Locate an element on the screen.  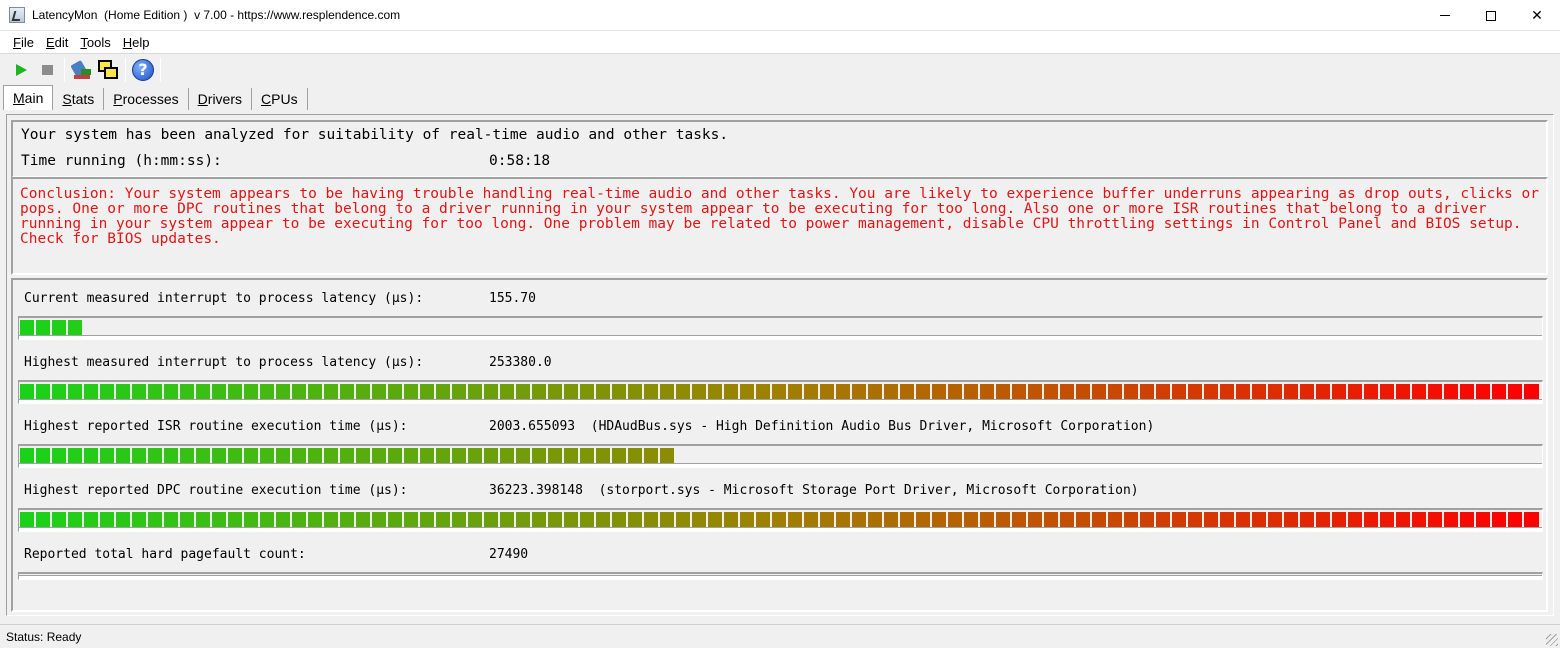
menu-tools: Tools is located at coordinates (95, 42).